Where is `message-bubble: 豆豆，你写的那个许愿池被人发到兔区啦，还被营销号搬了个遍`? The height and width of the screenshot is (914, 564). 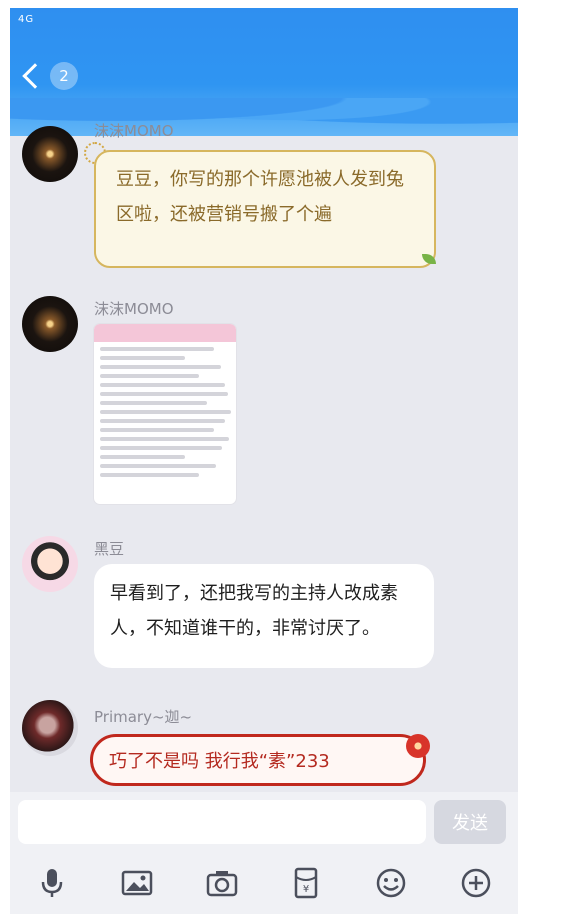
message-bubble: 豆豆，你写的那个许愿池被人发到兔区啦，还被营销号搬了个遍 is located at coordinates (265, 209).